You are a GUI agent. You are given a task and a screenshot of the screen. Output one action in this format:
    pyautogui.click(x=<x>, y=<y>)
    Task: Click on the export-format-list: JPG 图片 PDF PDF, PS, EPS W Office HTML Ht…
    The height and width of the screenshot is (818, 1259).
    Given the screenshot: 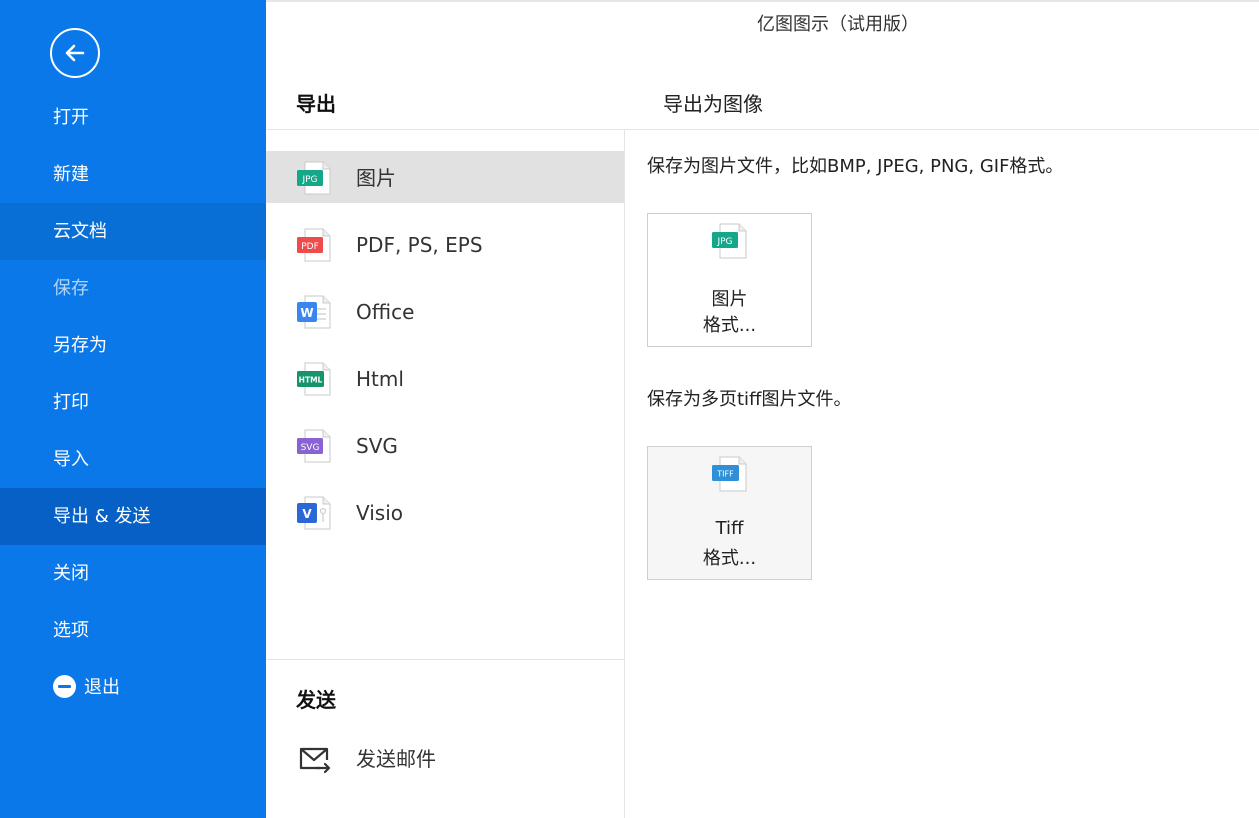 What is the action you would take?
    pyautogui.click(x=445, y=352)
    